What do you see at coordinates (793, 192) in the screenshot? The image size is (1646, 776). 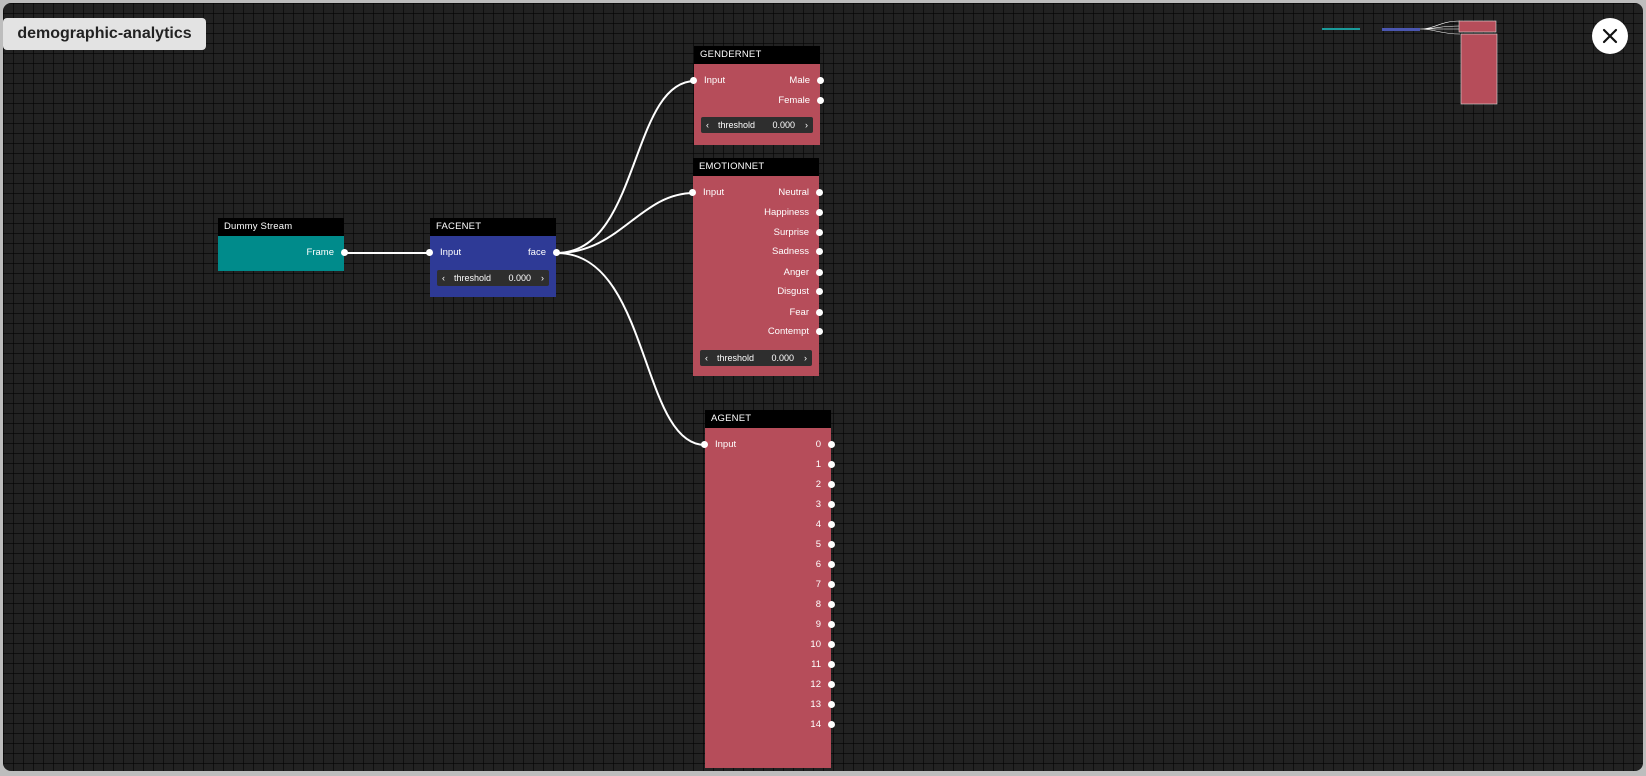 I see `port-label: Neutral` at bounding box center [793, 192].